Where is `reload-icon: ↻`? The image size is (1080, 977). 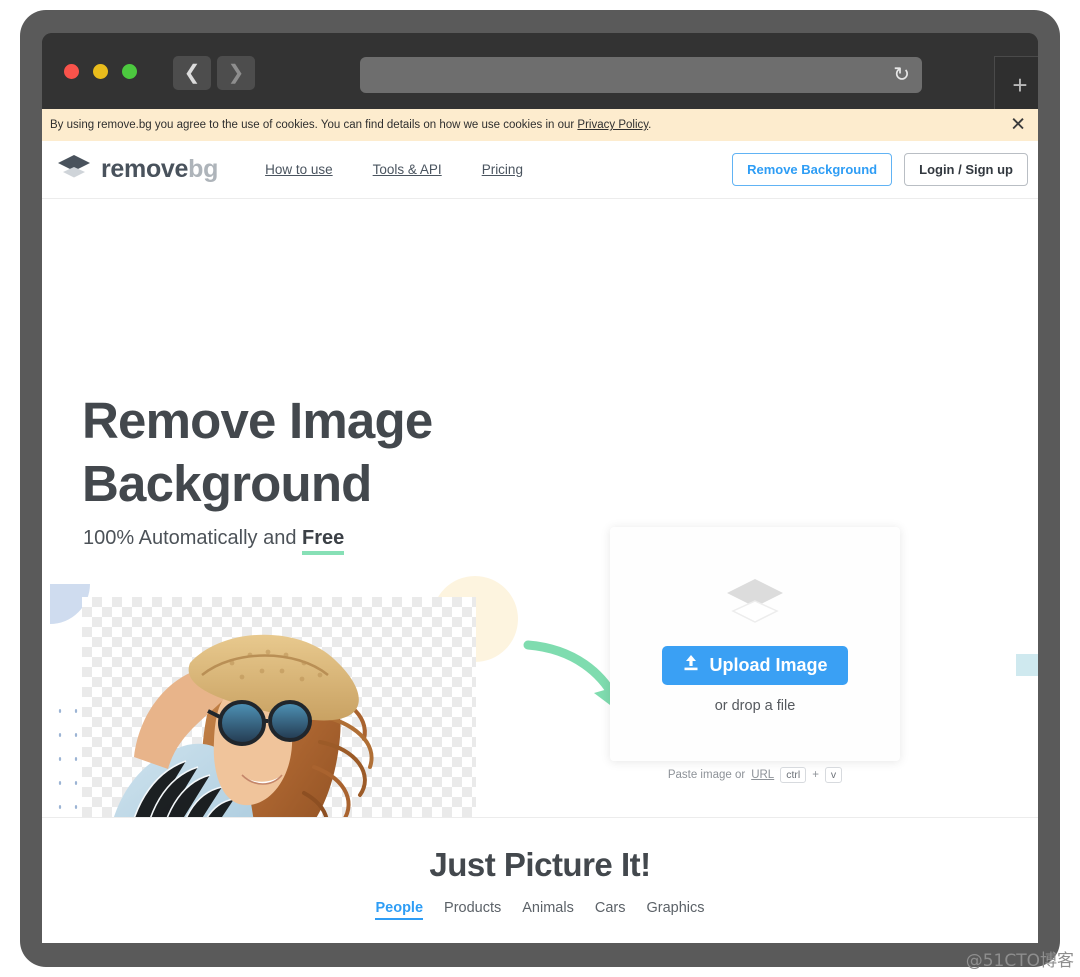 reload-icon: ↻ is located at coordinates (901, 75).